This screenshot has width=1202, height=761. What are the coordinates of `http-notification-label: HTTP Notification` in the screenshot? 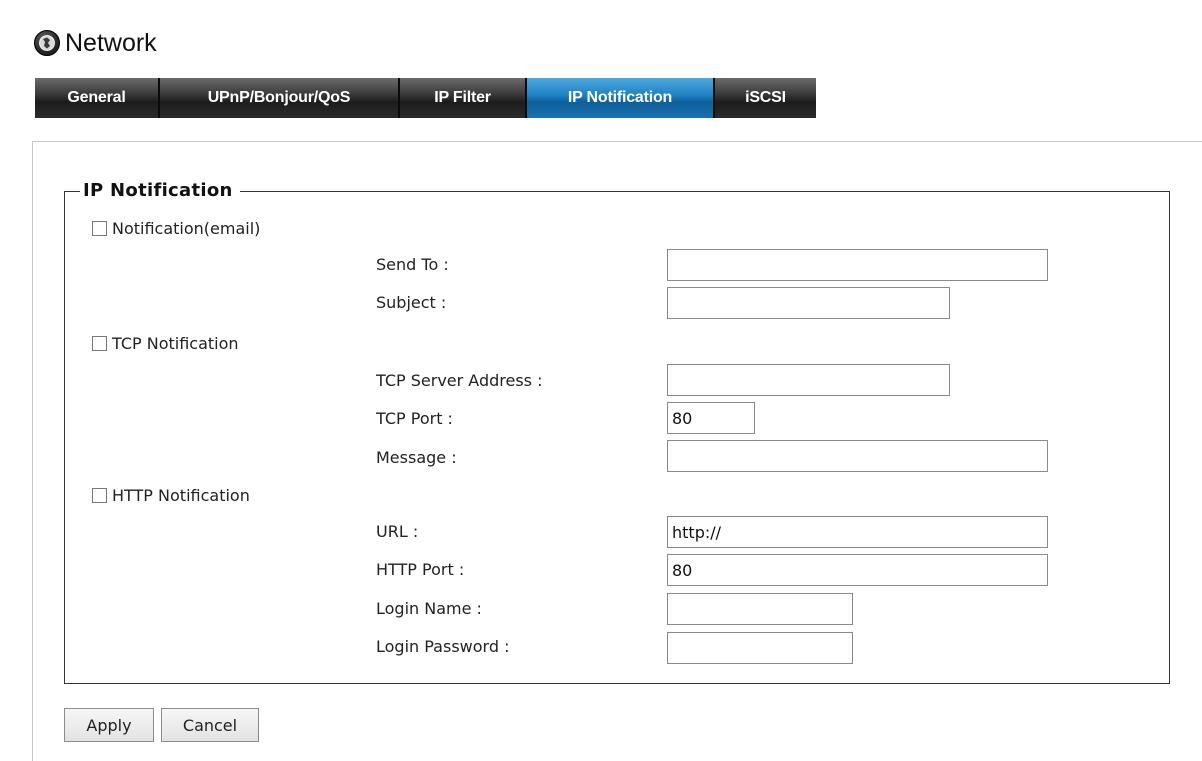 It's located at (181, 495).